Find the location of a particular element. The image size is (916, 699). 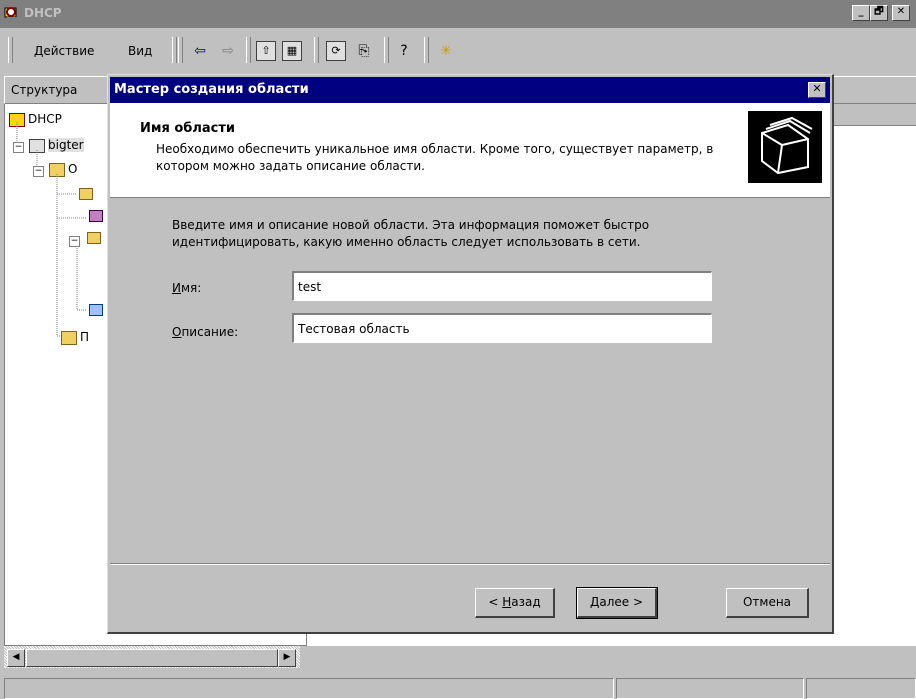

main-title-bar: DHCP _ 🗗 ✕ is located at coordinates (458, 14).